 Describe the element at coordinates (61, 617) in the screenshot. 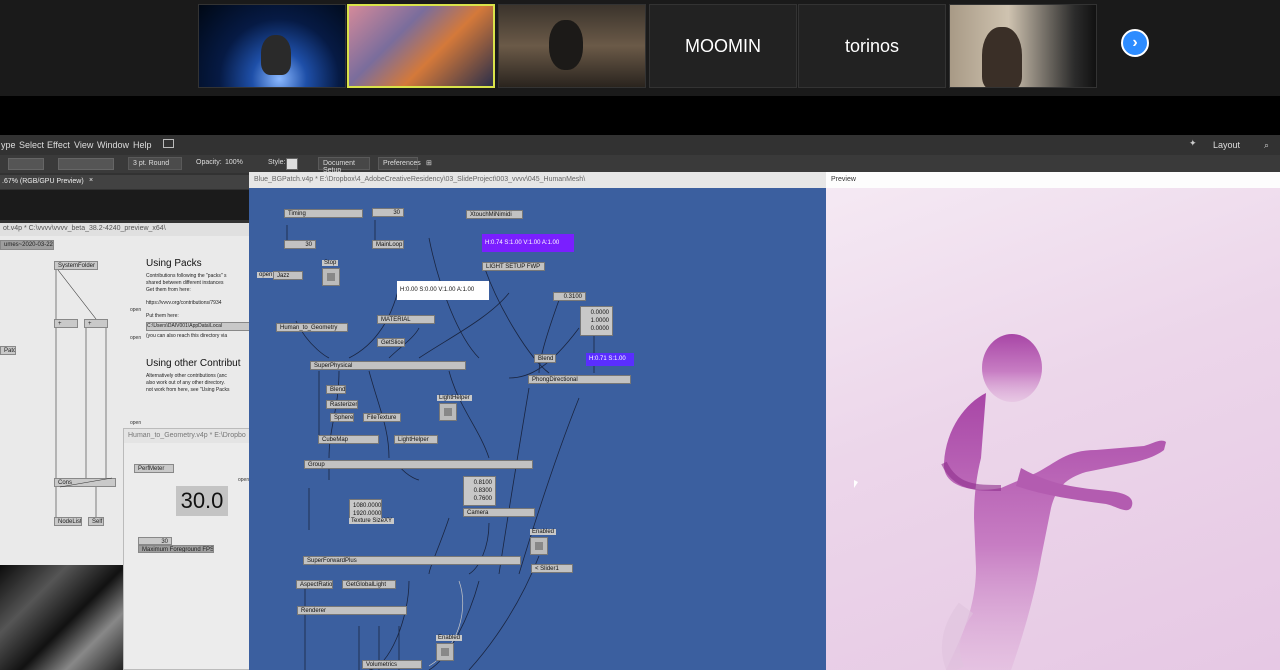

I see `render-background-image` at that location.